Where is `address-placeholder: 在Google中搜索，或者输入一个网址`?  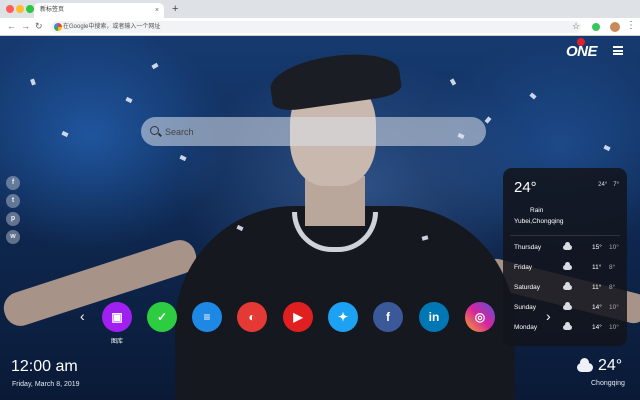
address-placeholder: 在Google中搜索，或者输入一个网址 is located at coordinates (112, 27).